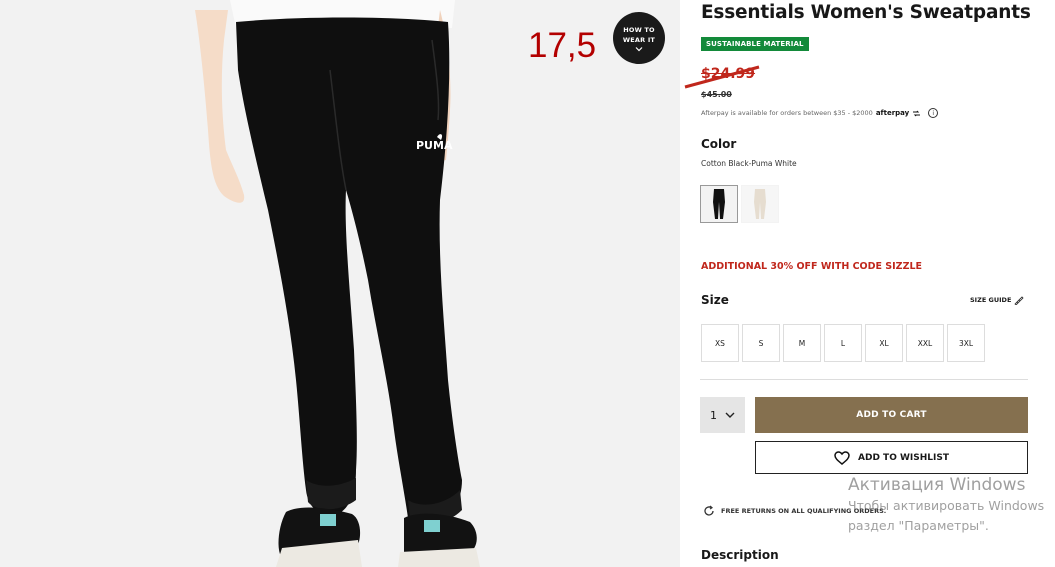 This screenshot has height=567, width=1055. I want to click on add-to-wishlist-button: ADD TO WISHLIST, so click(891, 457).